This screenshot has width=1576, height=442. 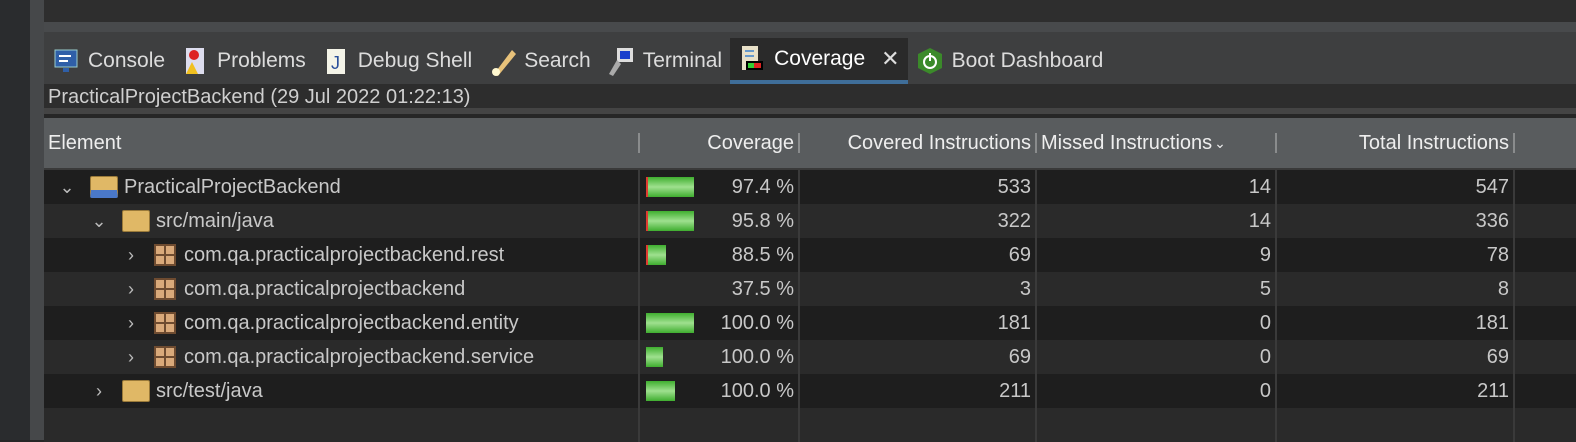 I want to click on total-cell: 78, so click(x=1396, y=255).